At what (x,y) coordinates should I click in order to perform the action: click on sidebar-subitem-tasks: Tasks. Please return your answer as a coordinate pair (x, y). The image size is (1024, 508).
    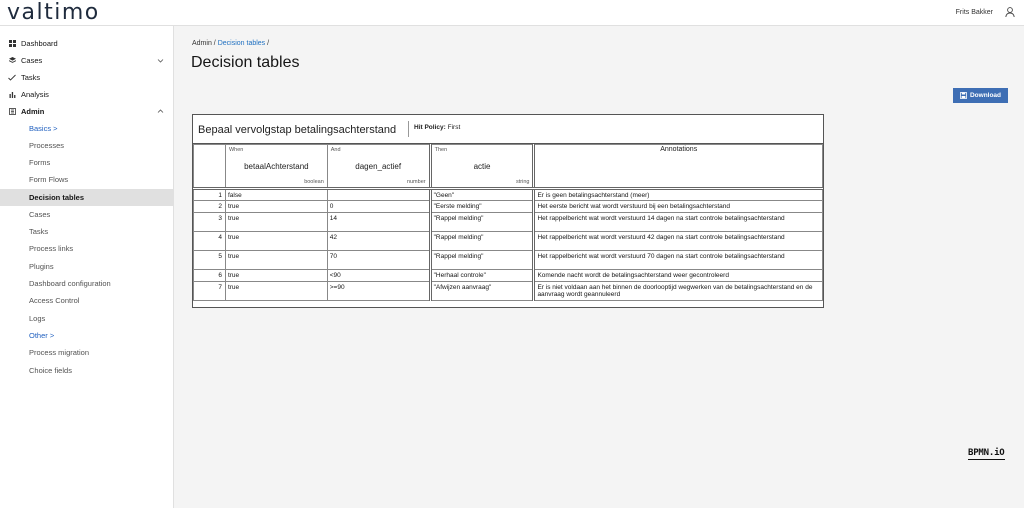
    Looking at the image, I should click on (87, 231).